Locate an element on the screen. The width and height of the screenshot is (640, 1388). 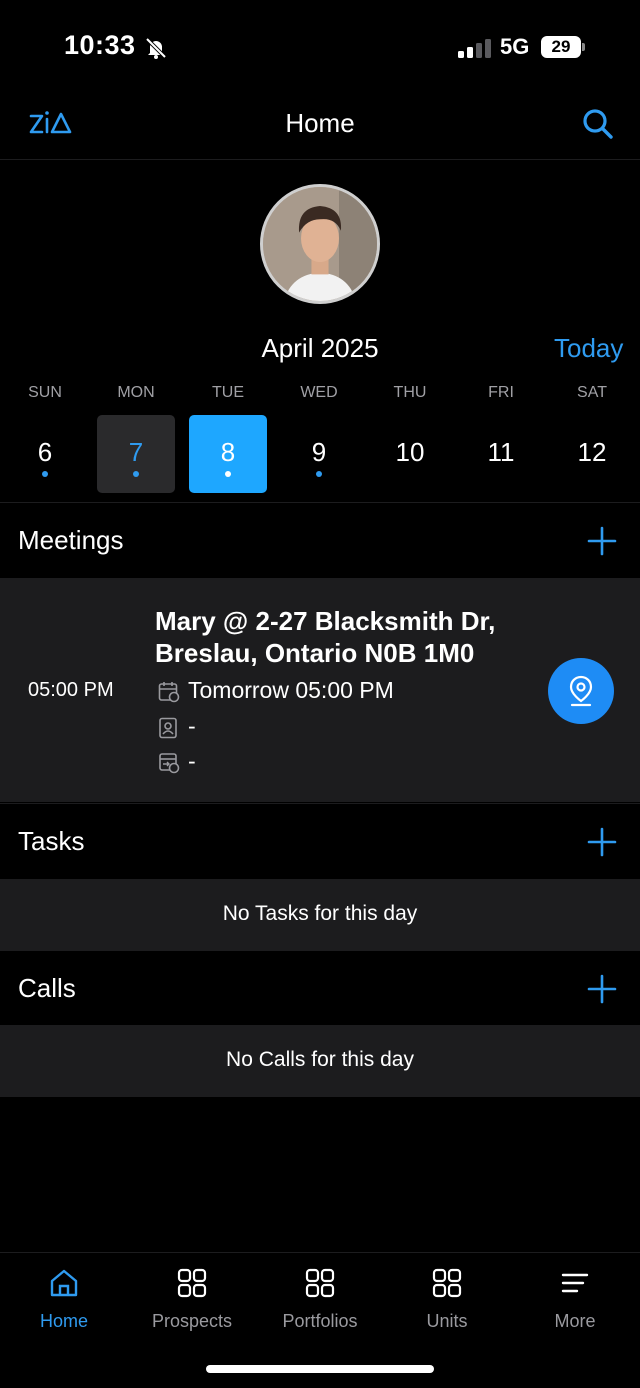
day-name: MON is located at coordinates (136, 392).